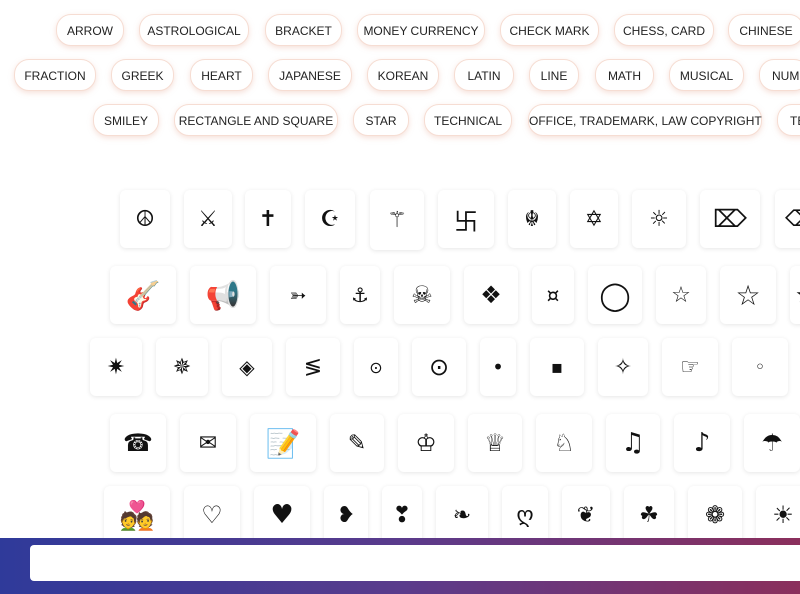 This screenshot has width=800, height=594. Describe the element at coordinates (403, 75) in the screenshot. I see `category-chip-korean: KOREAN` at that location.